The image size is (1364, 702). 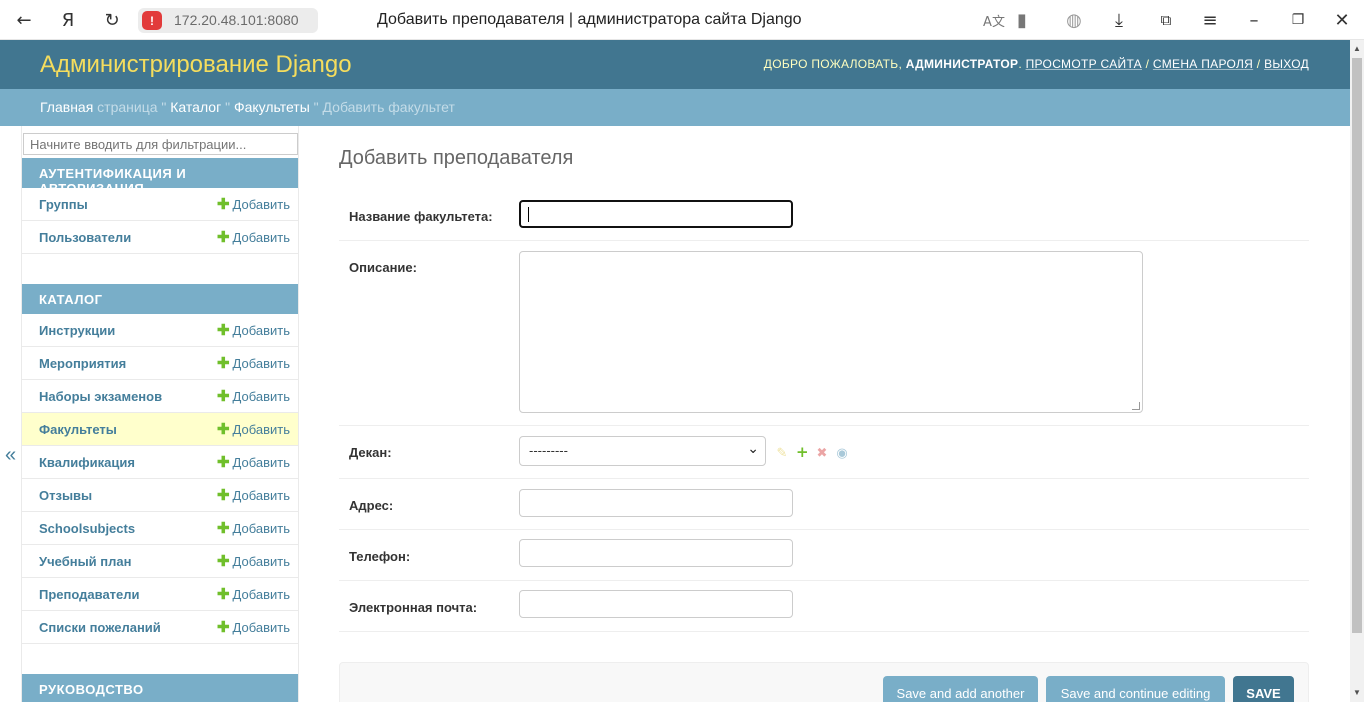 I want to click on form-row-address: Адрес:, so click(x=824, y=504).